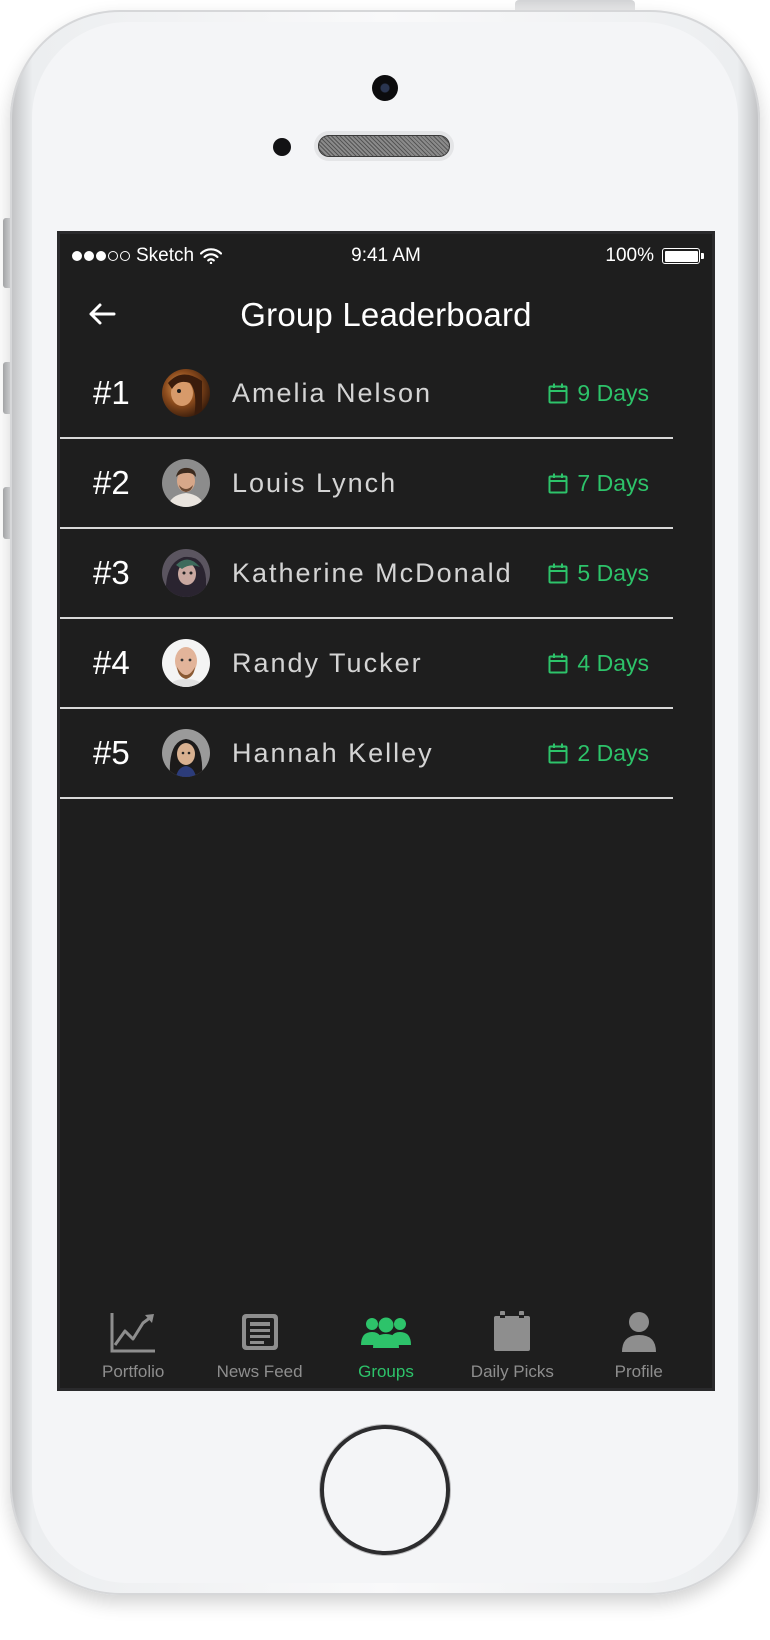 This screenshot has width=770, height=1640. What do you see at coordinates (638, 1371) in the screenshot?
I see `tab-label: Profile` at bounding box center [638, 1371].